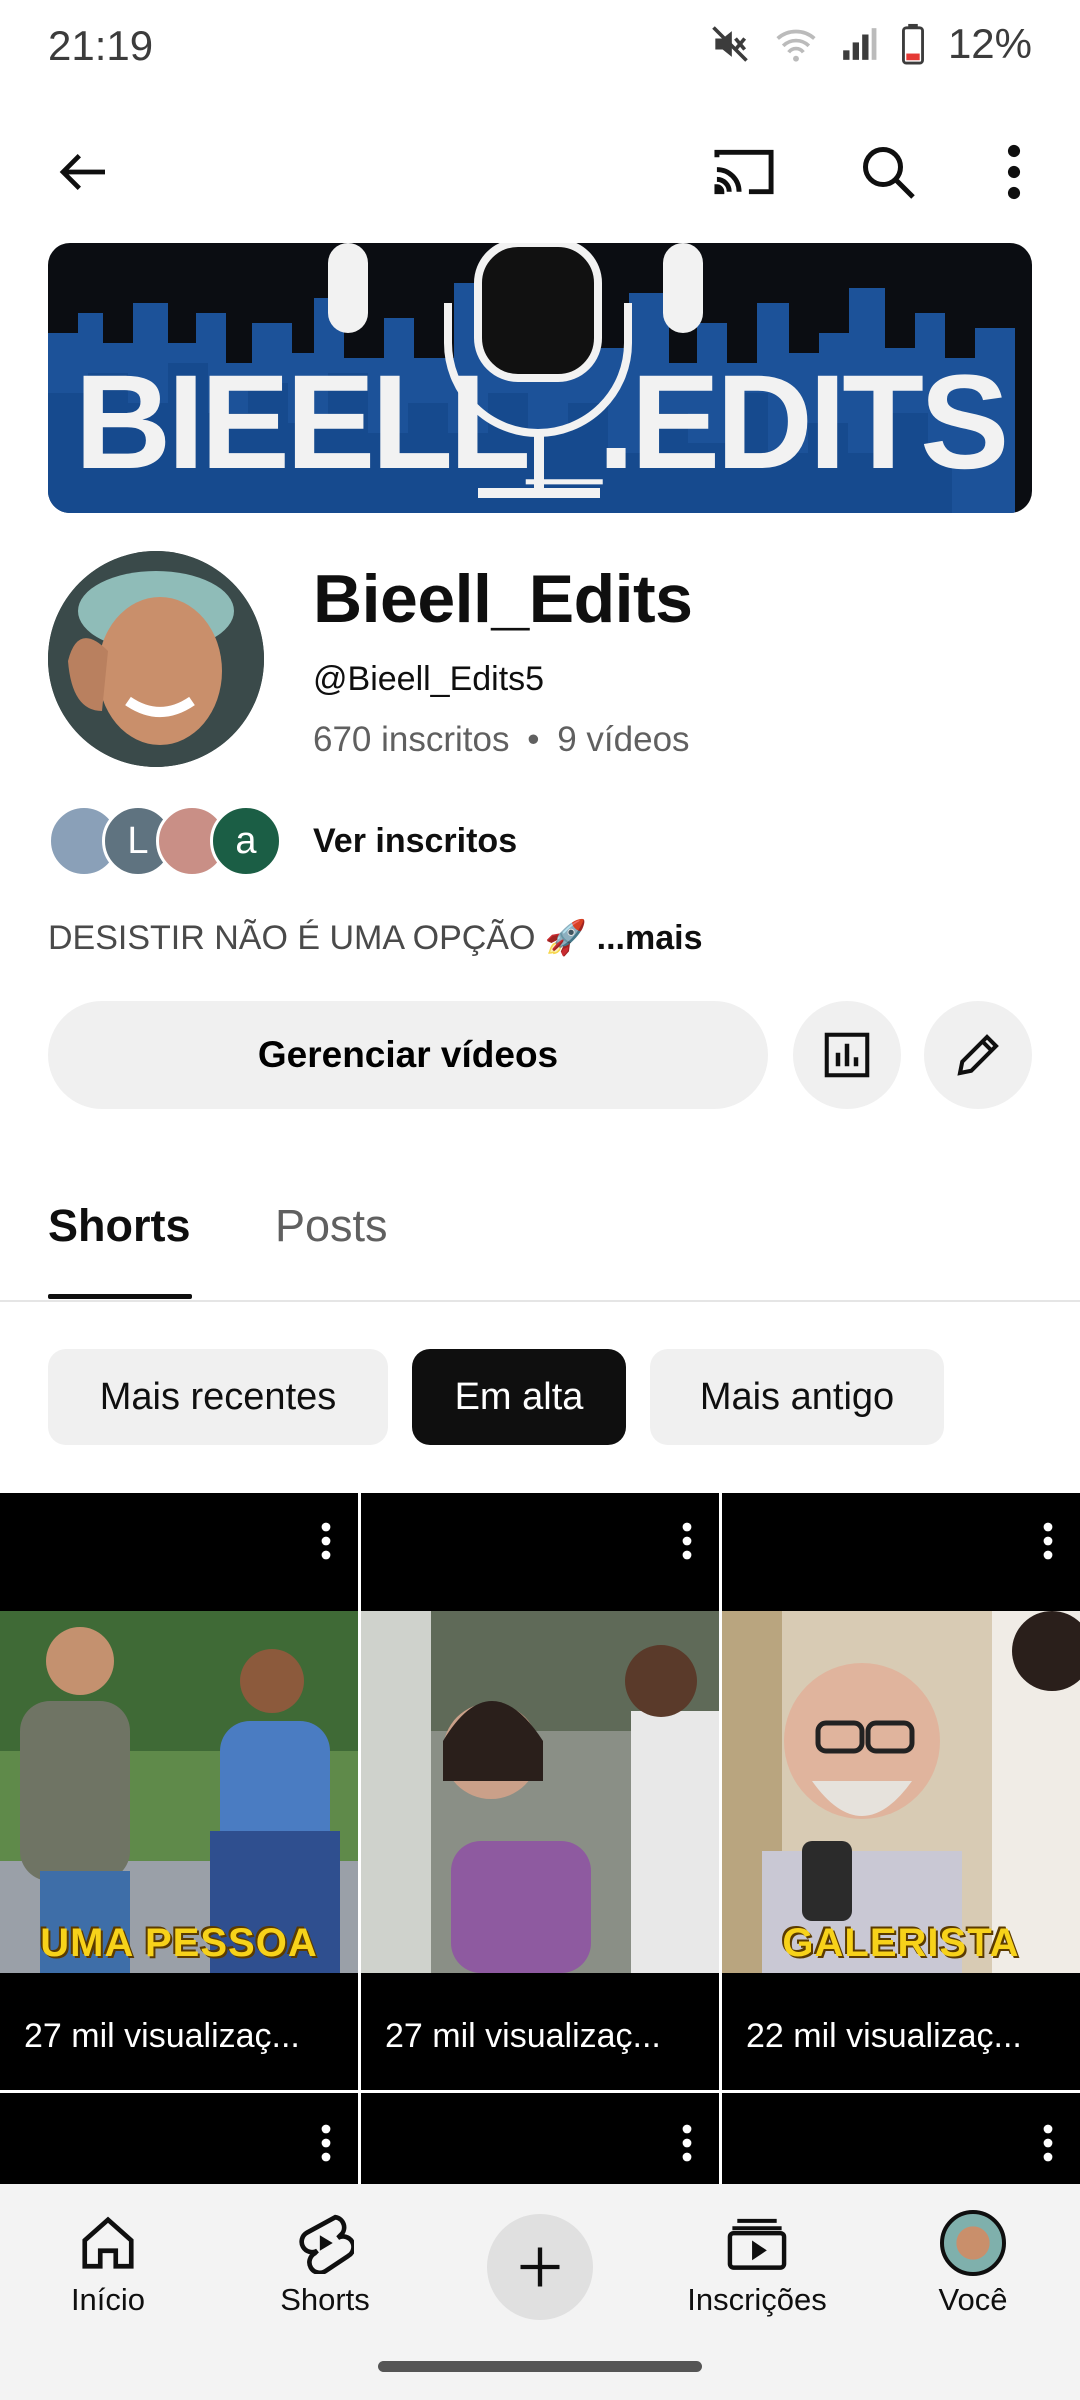 Image resolution: width=1080 pixels, height=2400 pixels. I want to click on arrow-left-icon, so click(82, 172).